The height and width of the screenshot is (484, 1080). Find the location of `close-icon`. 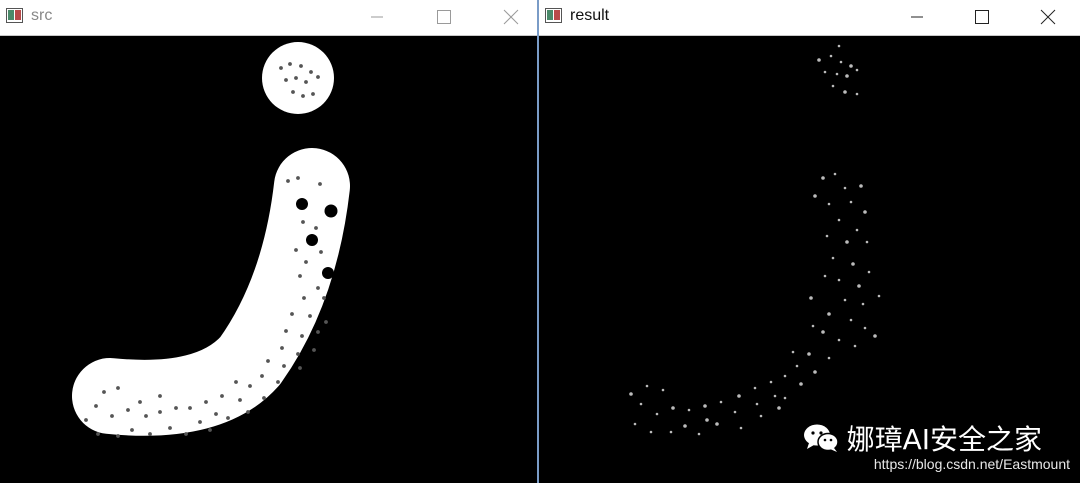

close-icon is located at coordinates (1048, 17).